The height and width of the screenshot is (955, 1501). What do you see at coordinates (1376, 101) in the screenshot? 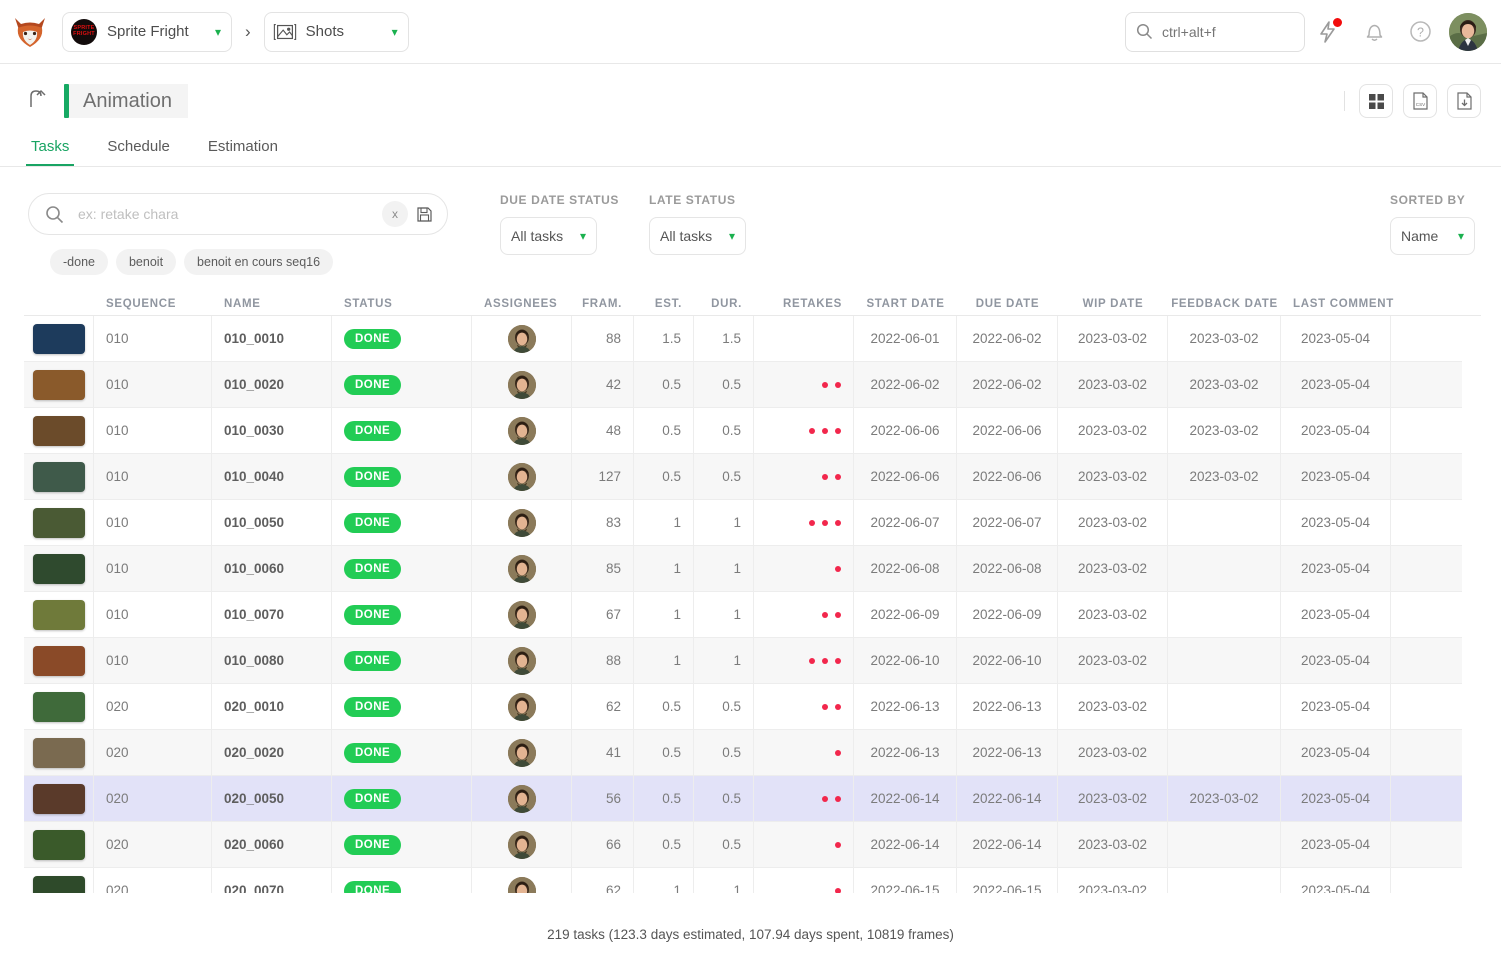
I see `grid-view-button` at bounding box center [1376, 101].